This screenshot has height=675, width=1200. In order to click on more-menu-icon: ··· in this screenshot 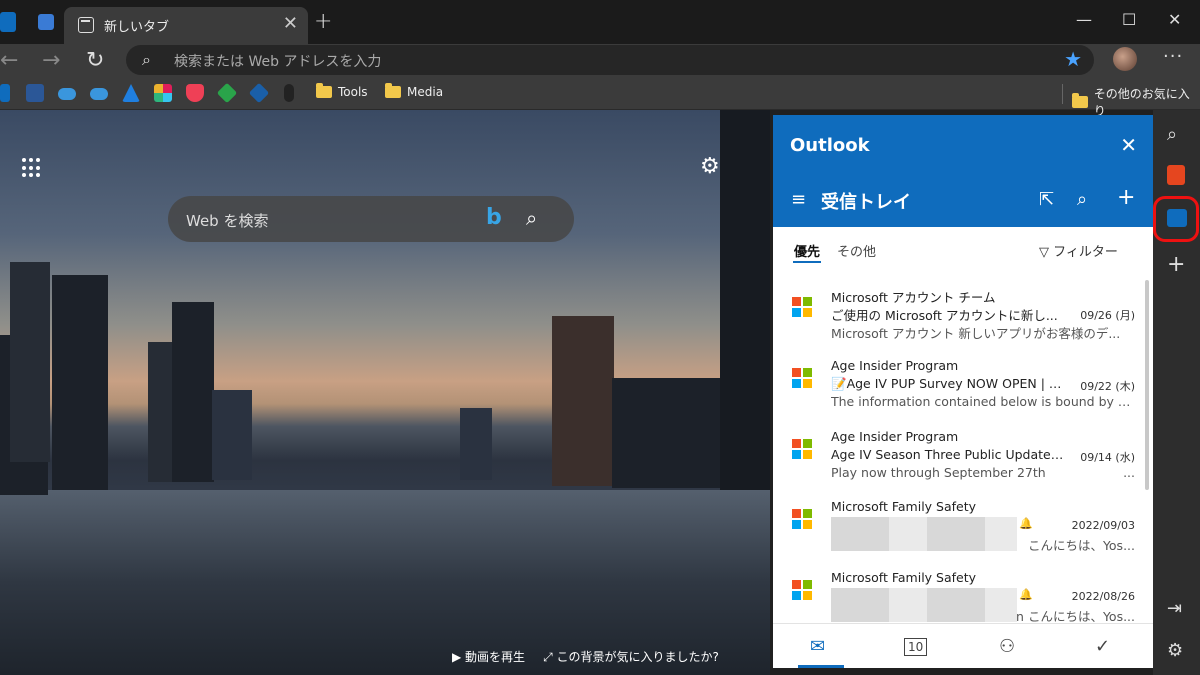, I will do `click(1173, 56)`.